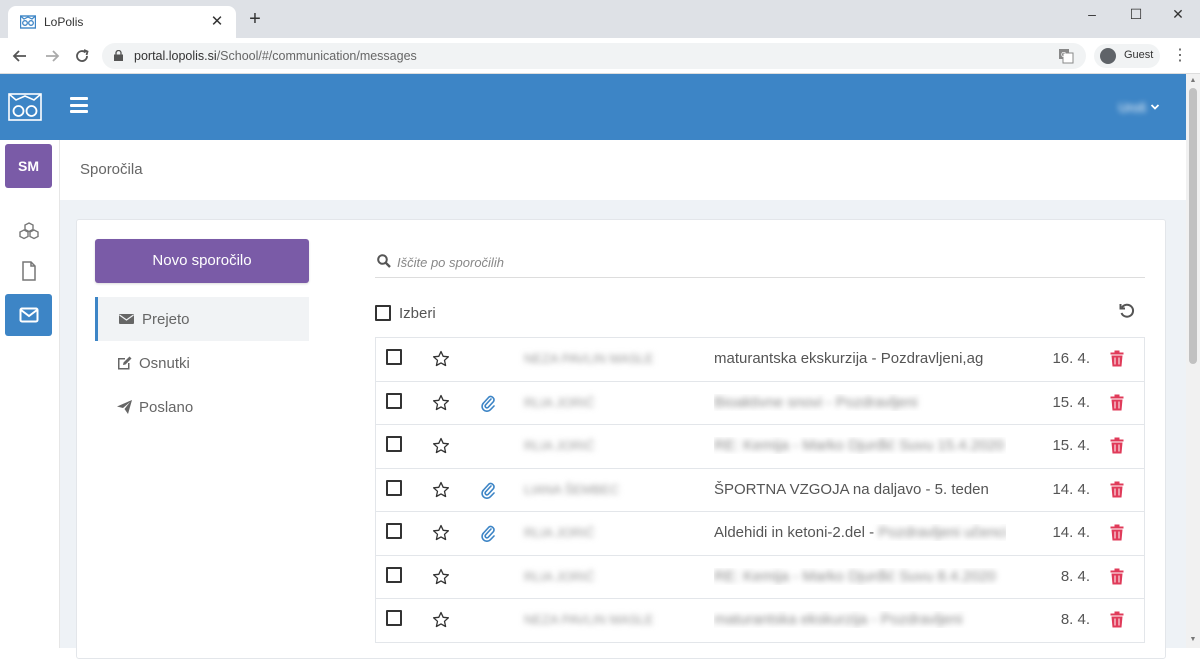  What do you see at coordinates (30, 394) in the screenshot?
I see `left-icon-rail: SM` at bounding box center [30, 394].